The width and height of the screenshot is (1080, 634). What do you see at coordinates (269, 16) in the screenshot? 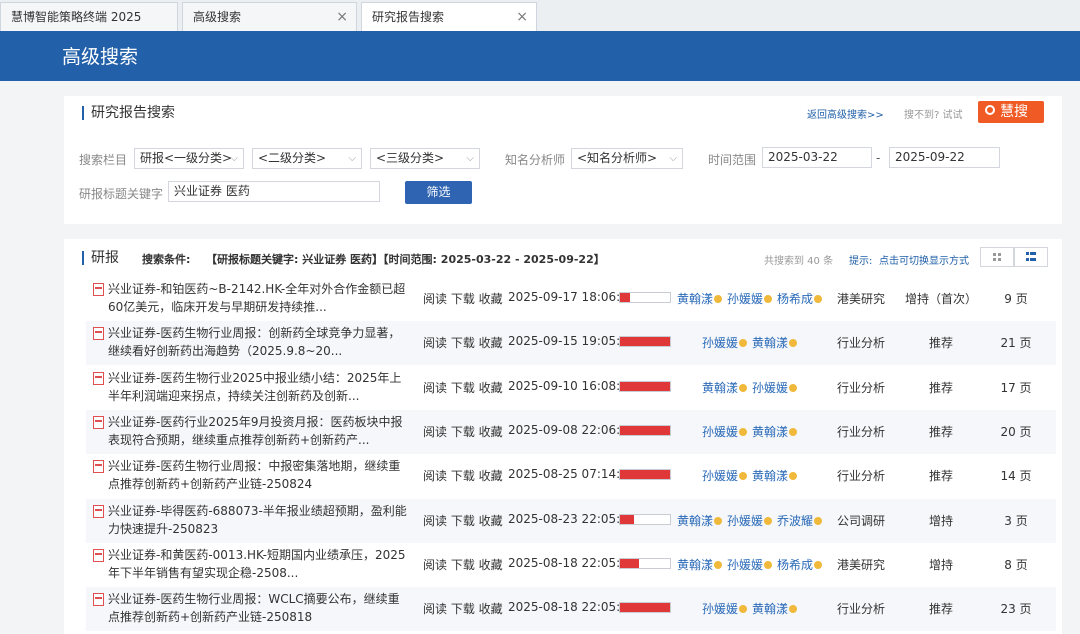
I see `tab-advanced-search: 高级搜索 ×` at bounding box center [269, 16].